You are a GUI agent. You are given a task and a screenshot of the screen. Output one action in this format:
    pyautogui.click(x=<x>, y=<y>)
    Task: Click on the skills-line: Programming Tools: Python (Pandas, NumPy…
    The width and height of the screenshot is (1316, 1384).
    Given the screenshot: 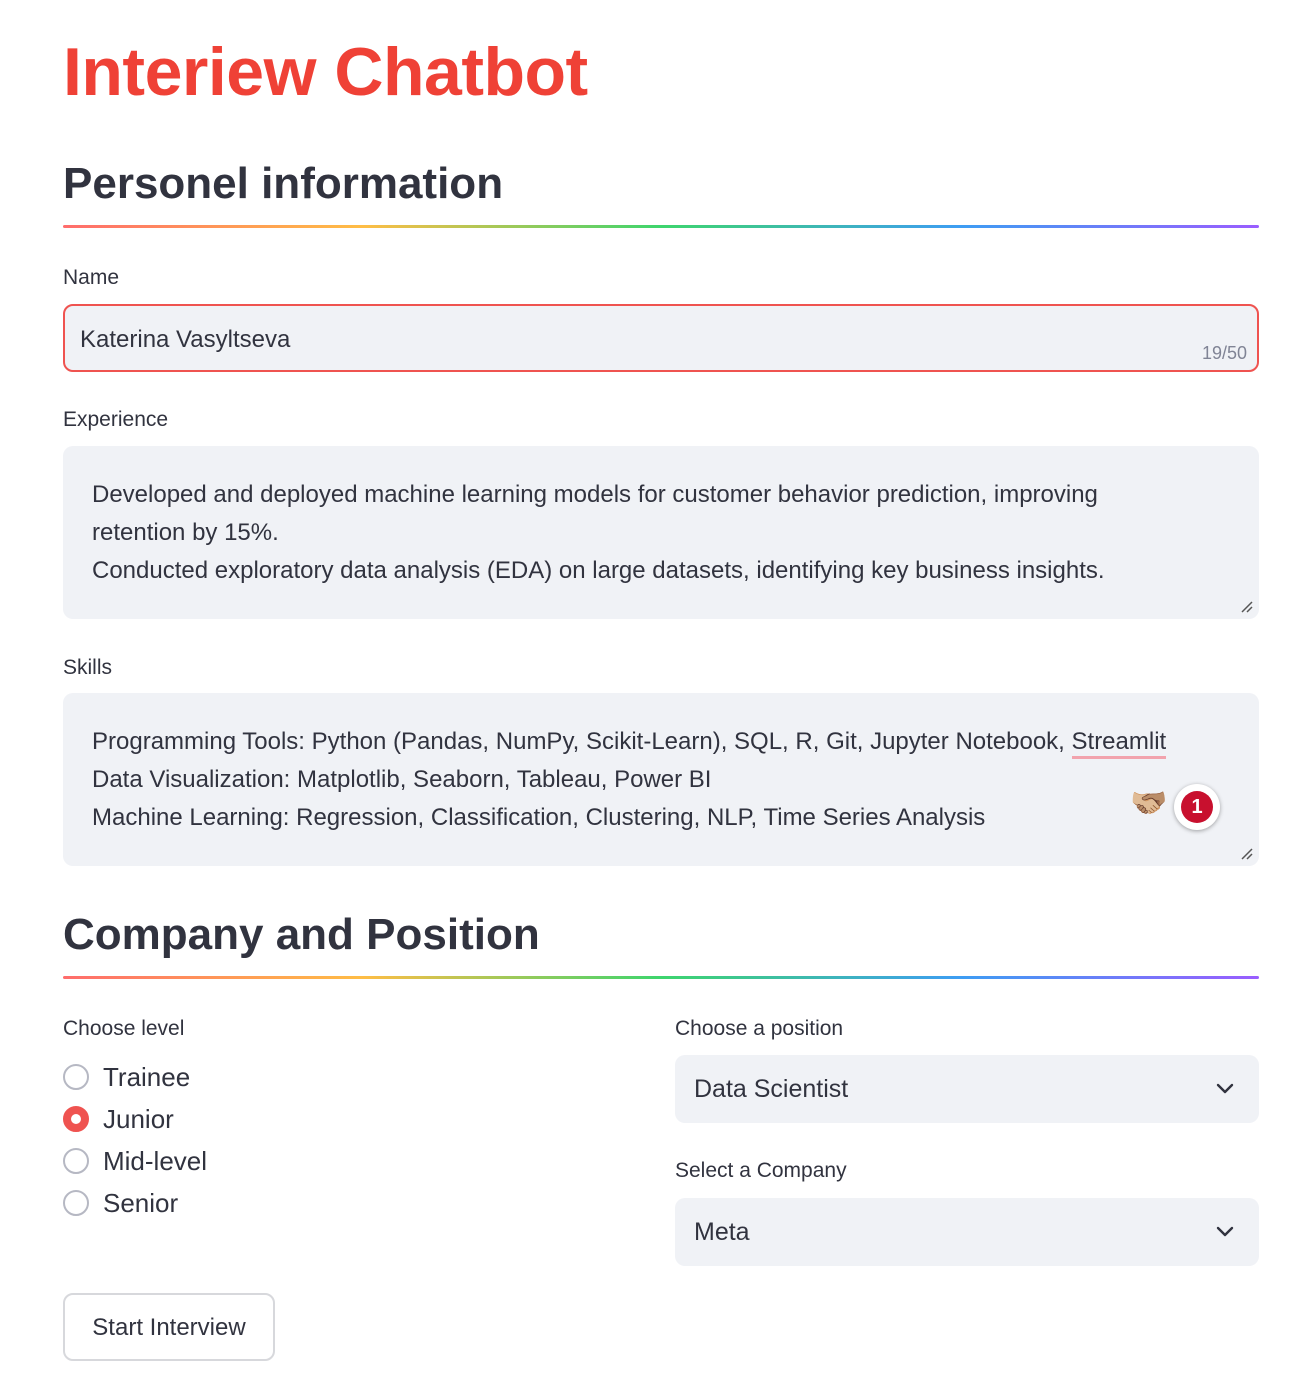 What is the action you would take?
    pyautogui.click(x=629, y=742)
    